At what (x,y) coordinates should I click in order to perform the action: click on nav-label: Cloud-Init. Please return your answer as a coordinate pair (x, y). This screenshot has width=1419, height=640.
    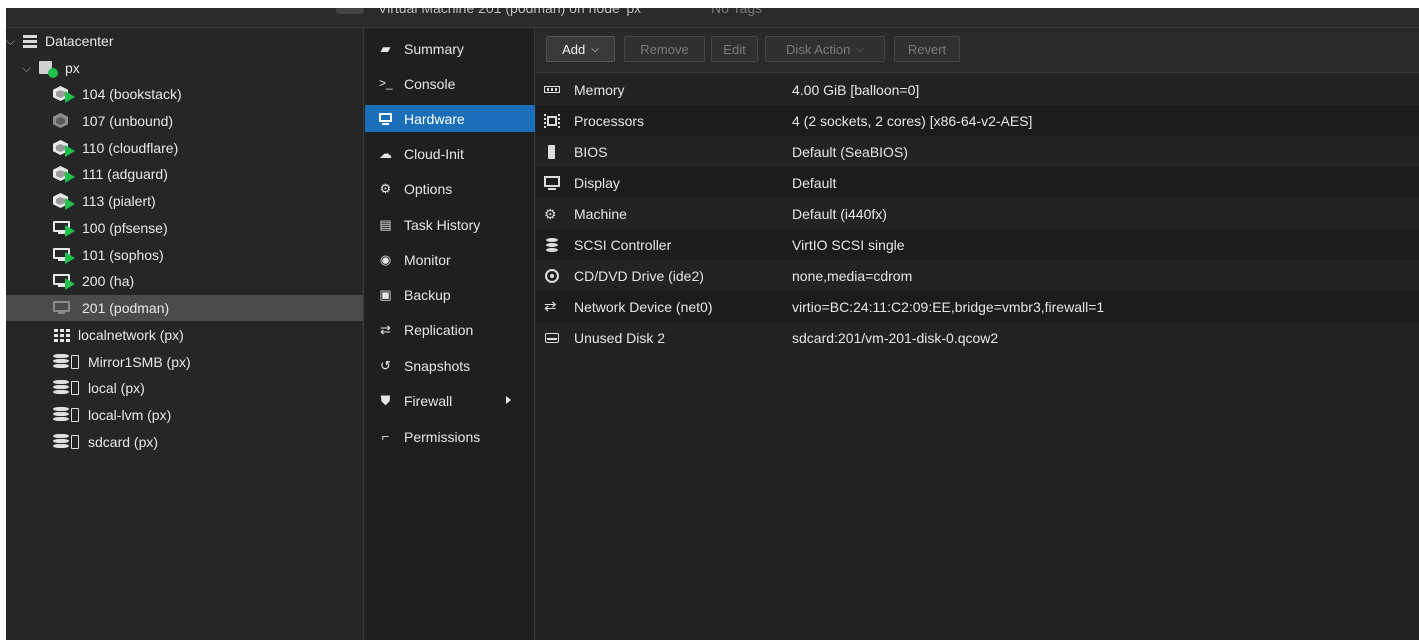
    Looking at the image, I should click on (434, 153).